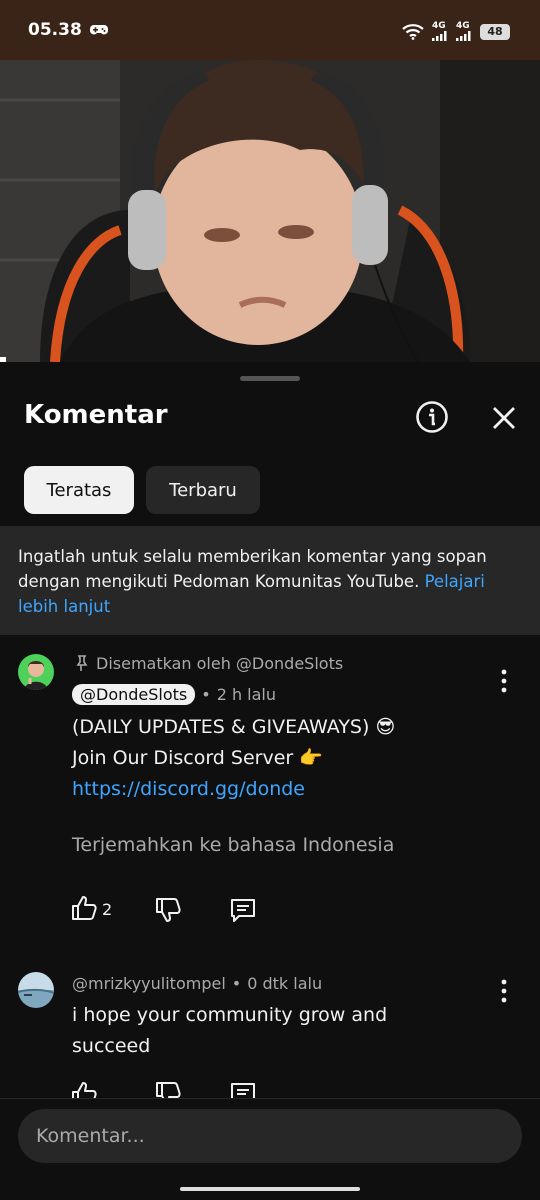 Image resolution: width=540 pixels, height=1200 pixels. I want to click on pinned-label: Disematkan oleh @DondeSlots, so click(207, 663).